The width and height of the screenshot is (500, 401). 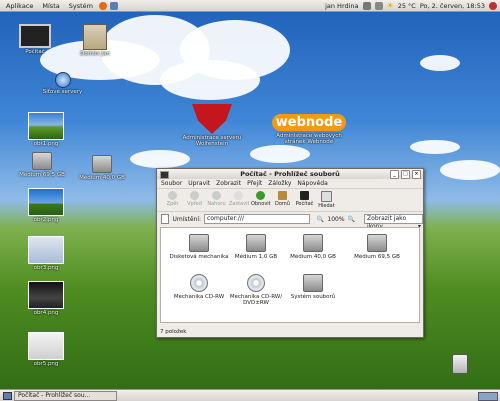 I want to click on home-folder-icon, so click(x=95, y=37).